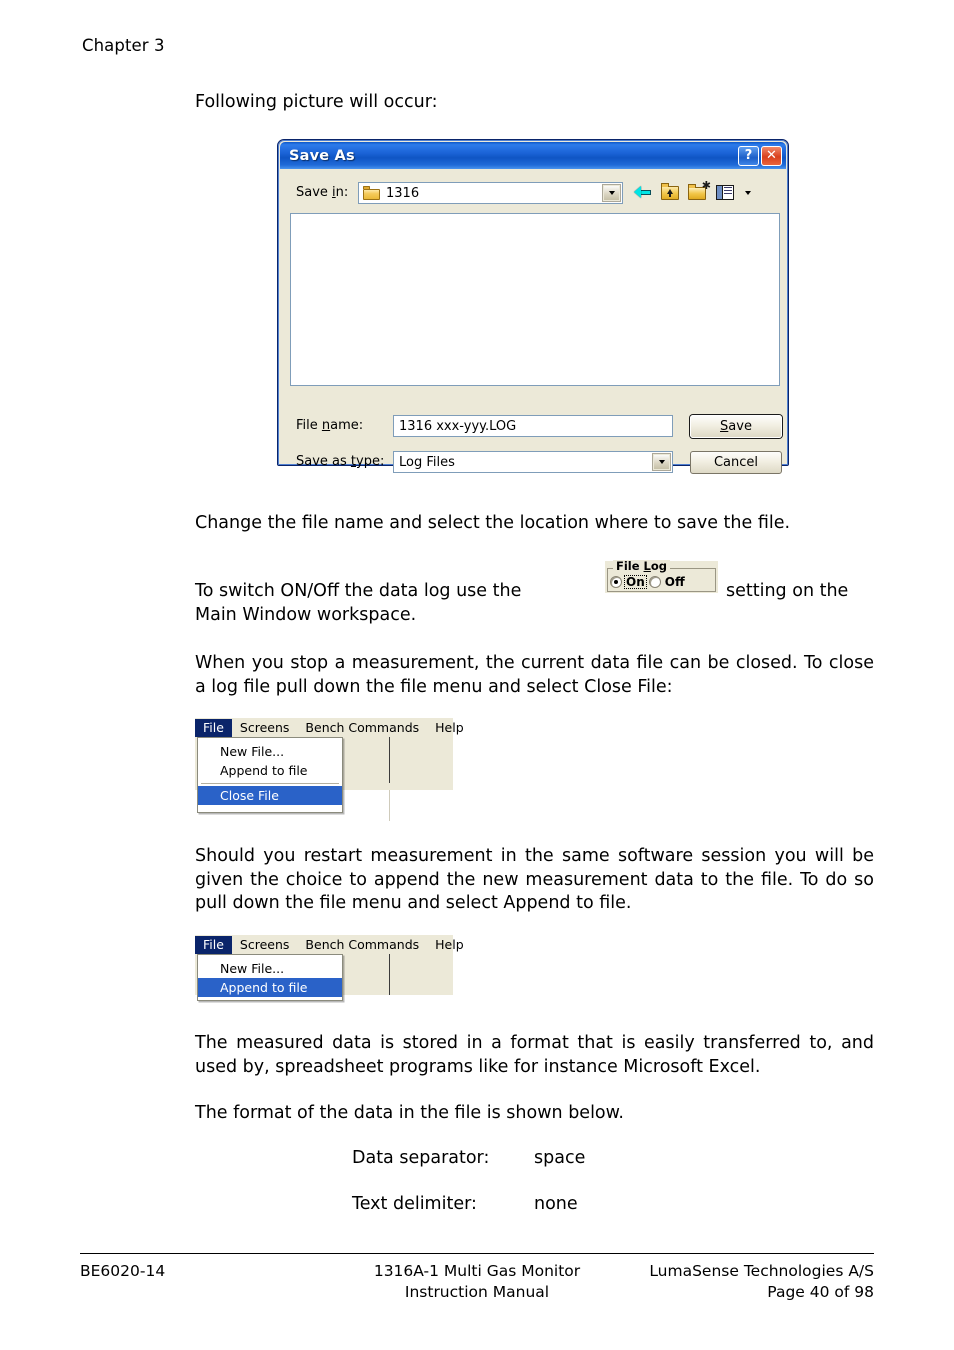  Describe the element at coordinates (362, 945) in the screenshot. I see `menubar-item-bench-commands-2: Bench Commands` at that location.